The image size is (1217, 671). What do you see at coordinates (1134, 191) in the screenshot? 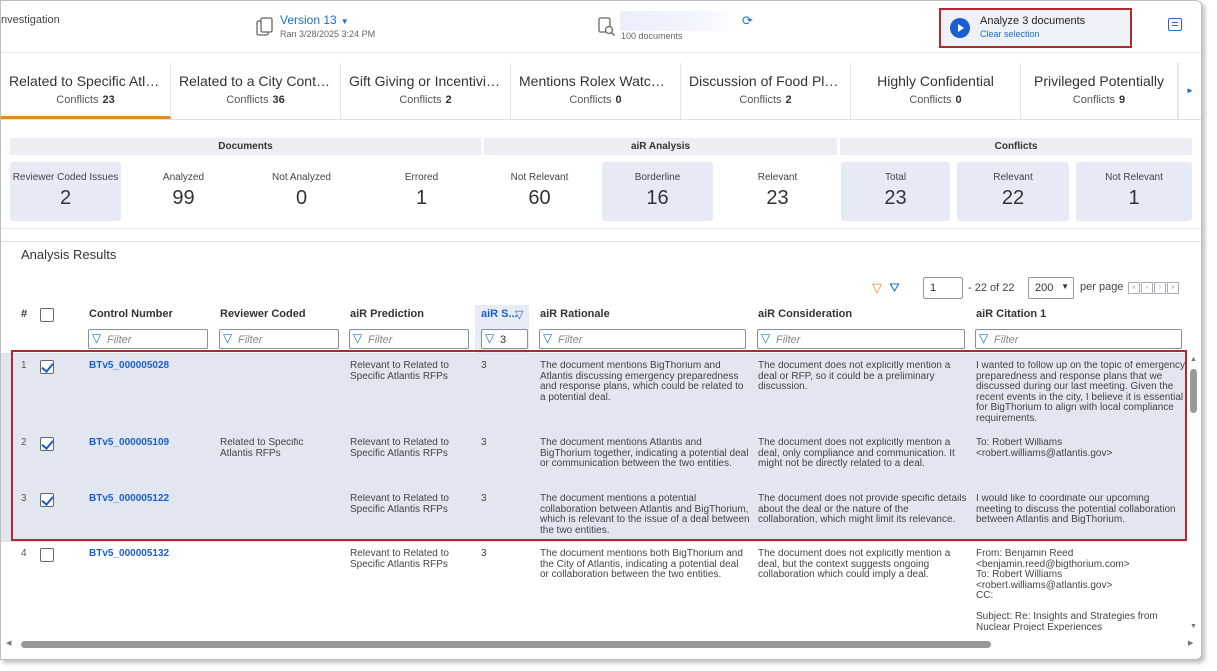
I see `stat-conflicts-not-relevant: Not Relevant 1` at bounding box center [1134, 191].